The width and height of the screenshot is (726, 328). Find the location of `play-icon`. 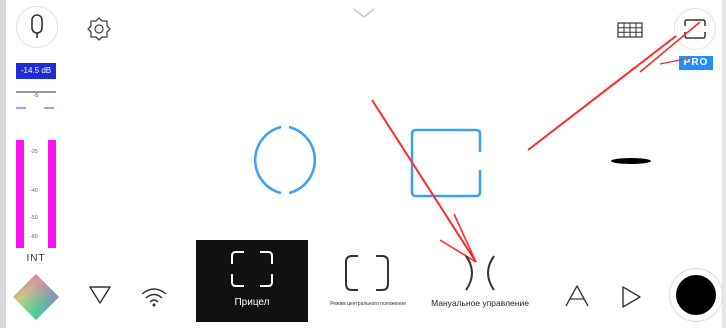

play-icon is located at coordinates (631, 297).